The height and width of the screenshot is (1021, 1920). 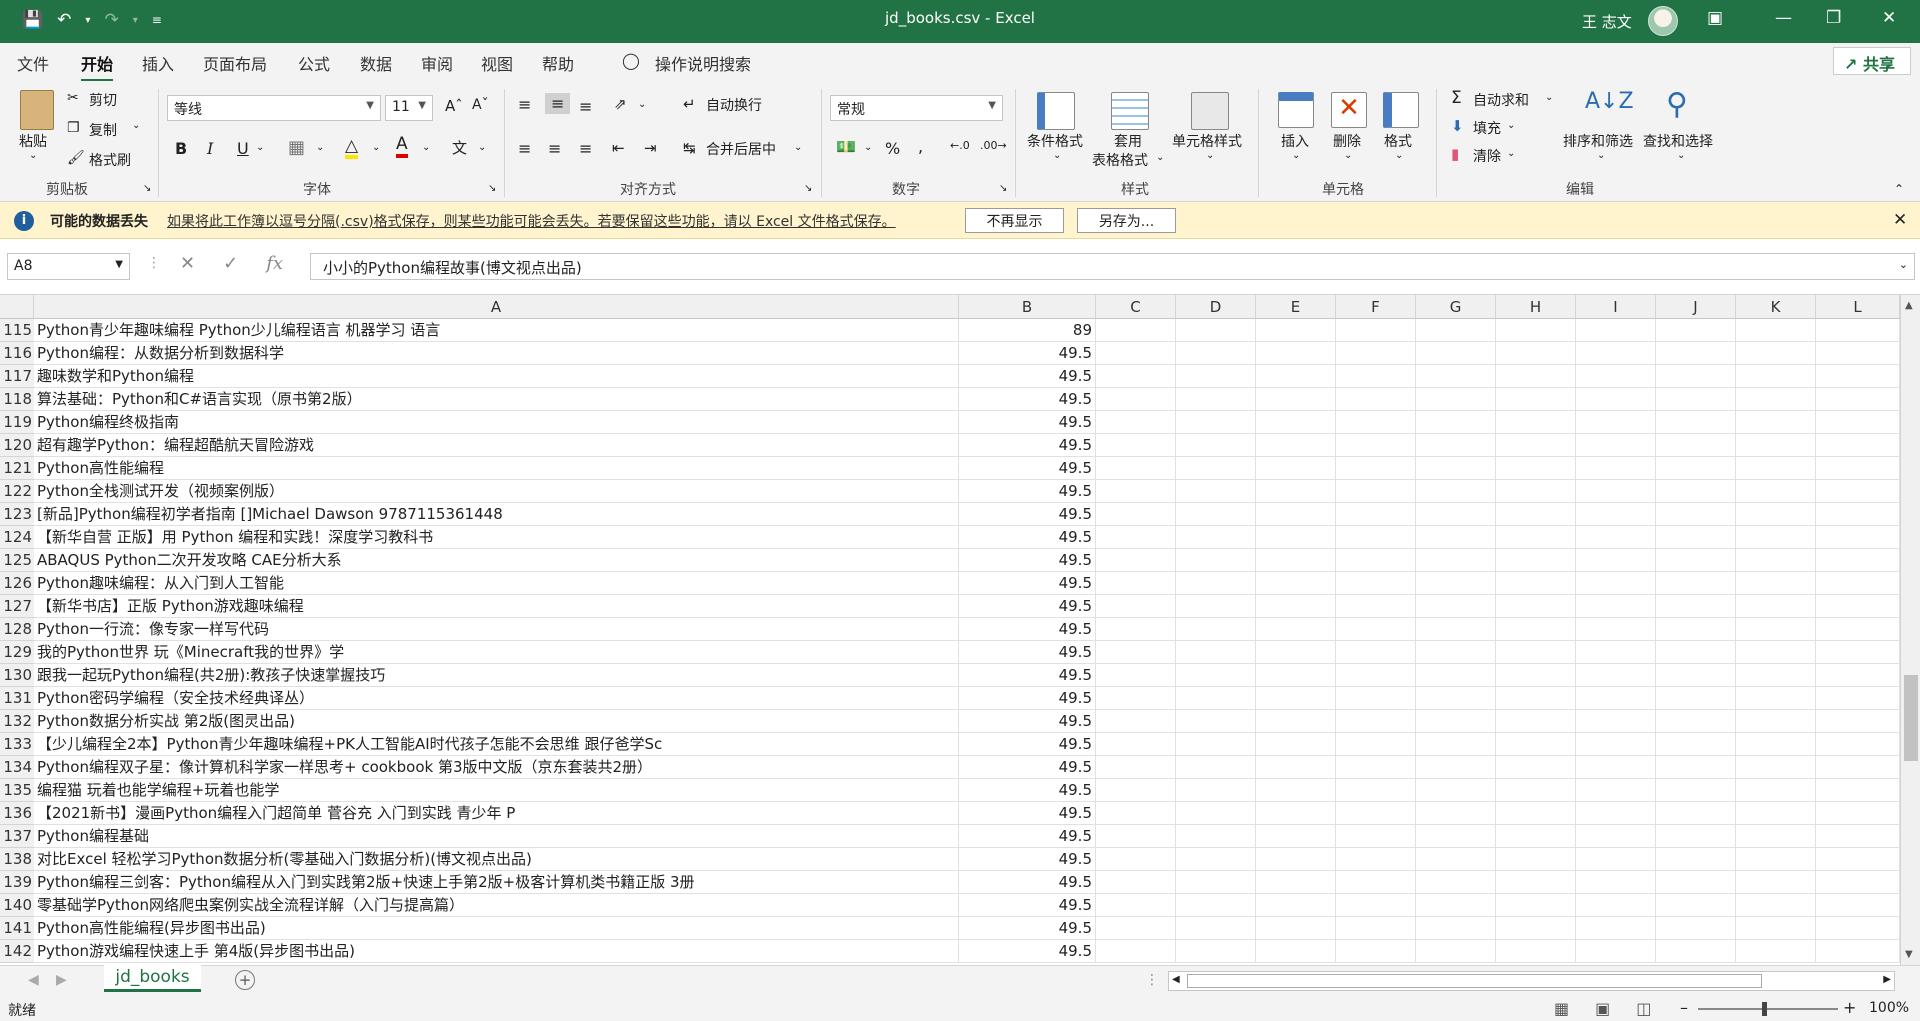 I want to click on cell-b-128: 49.5, so click(x=1027, y=629).